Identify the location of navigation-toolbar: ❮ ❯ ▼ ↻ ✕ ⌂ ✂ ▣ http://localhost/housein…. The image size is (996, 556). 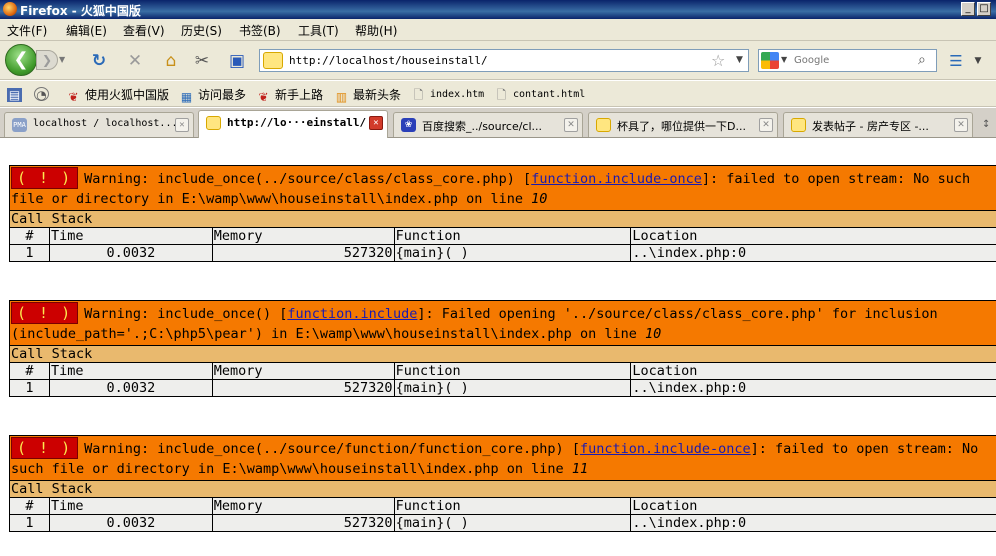
(498, 60).